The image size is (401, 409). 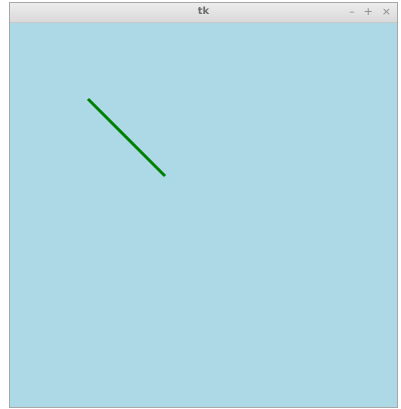 I want to click on canvas-svg, so click(x=126, y=137).